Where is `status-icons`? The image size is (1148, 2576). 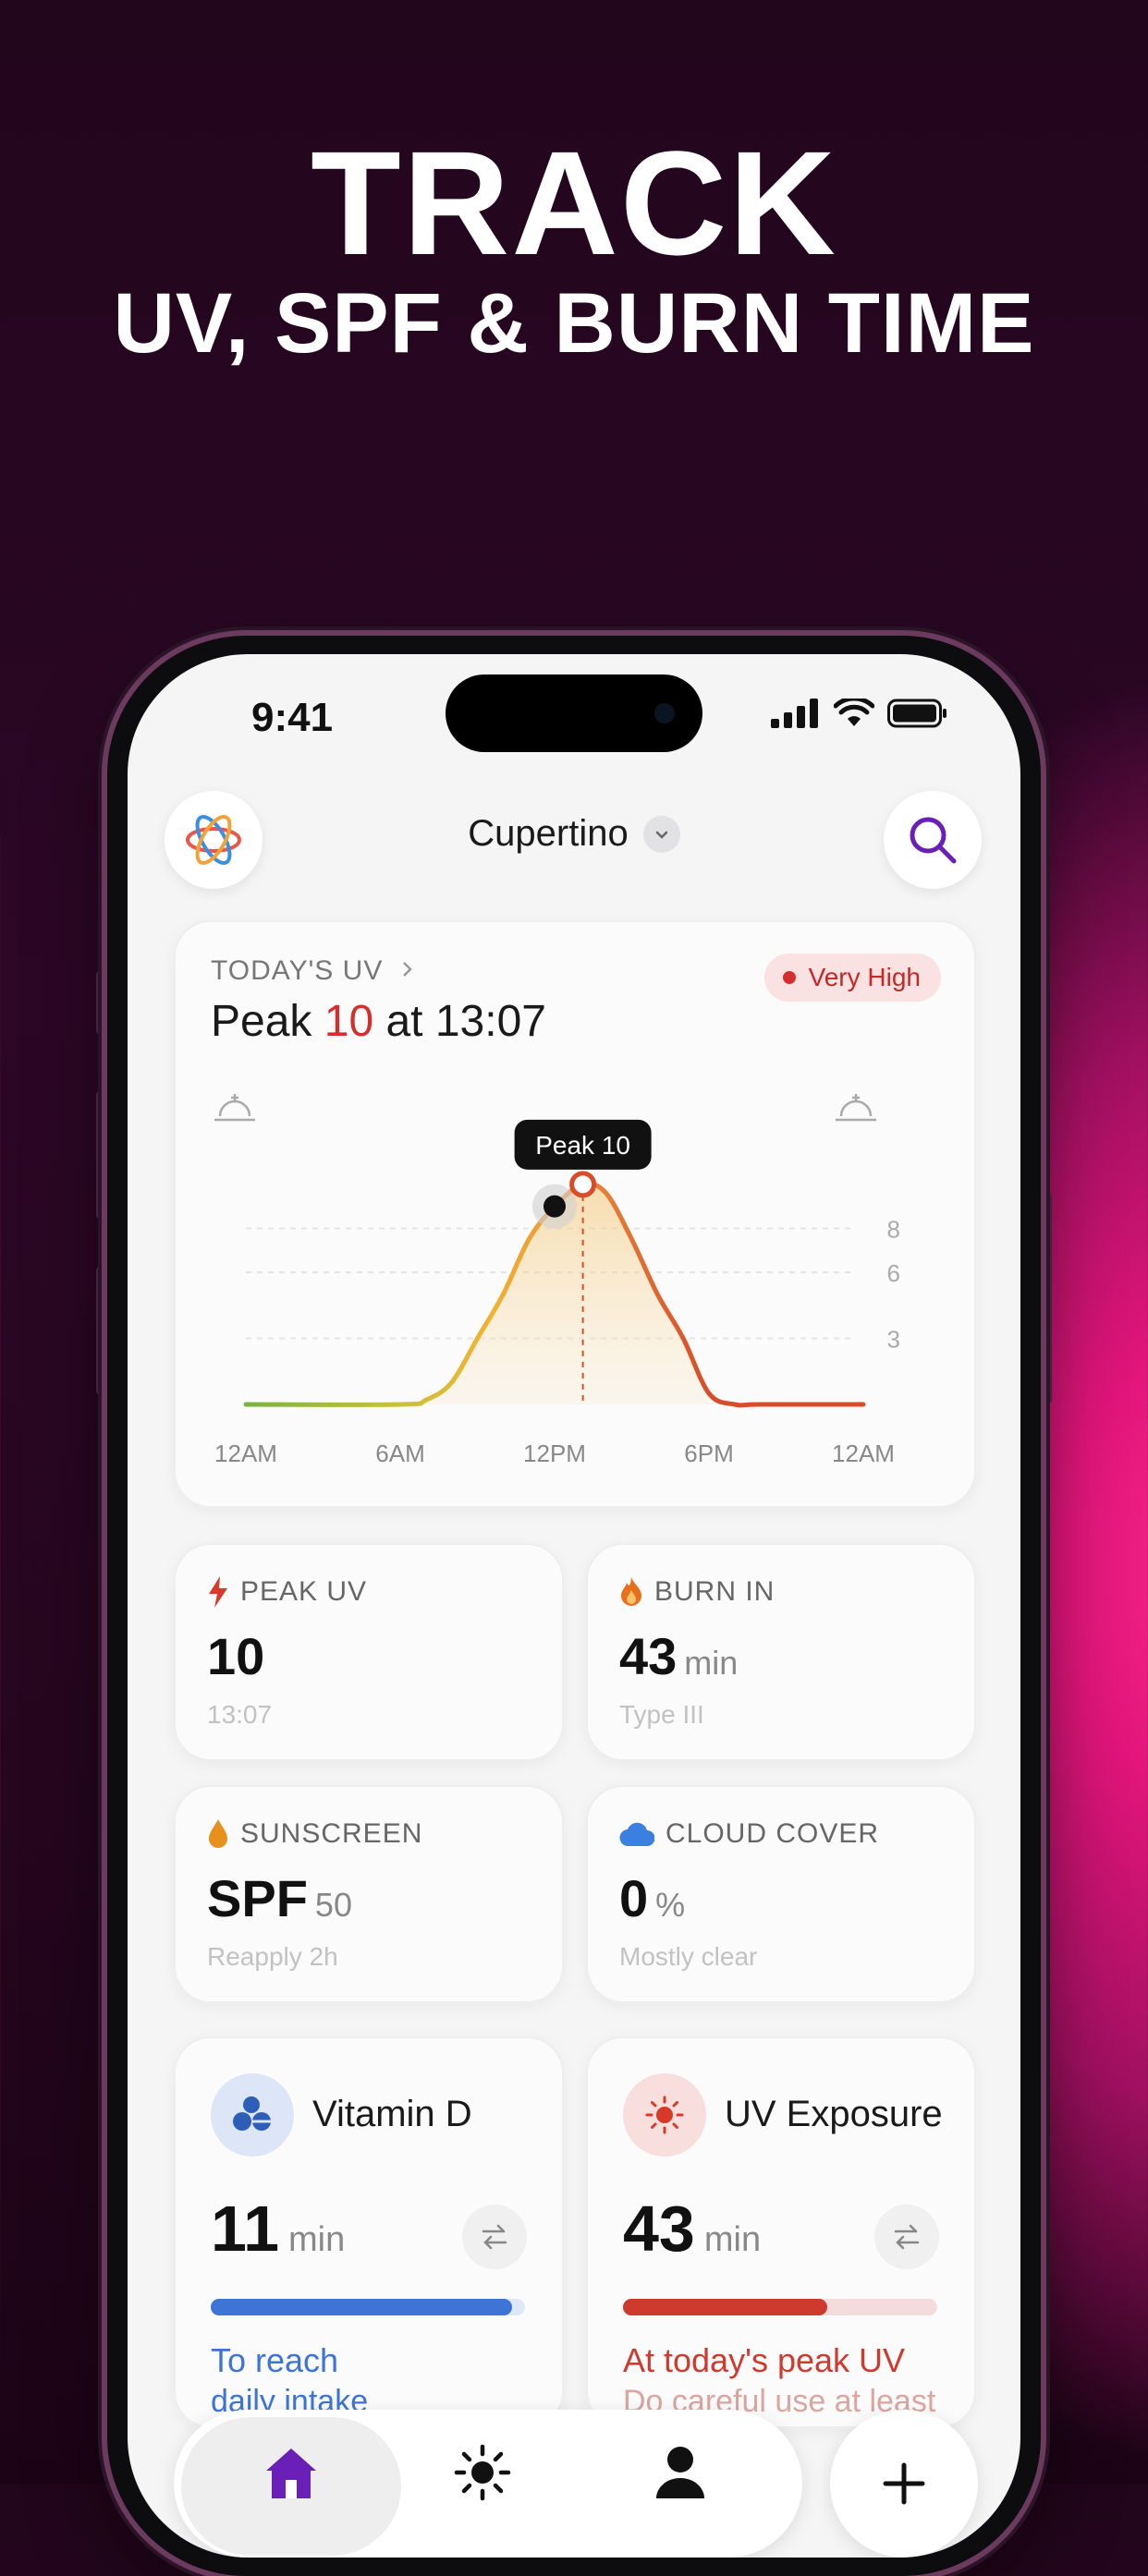 status-icons is located at coordinates (860, 713).